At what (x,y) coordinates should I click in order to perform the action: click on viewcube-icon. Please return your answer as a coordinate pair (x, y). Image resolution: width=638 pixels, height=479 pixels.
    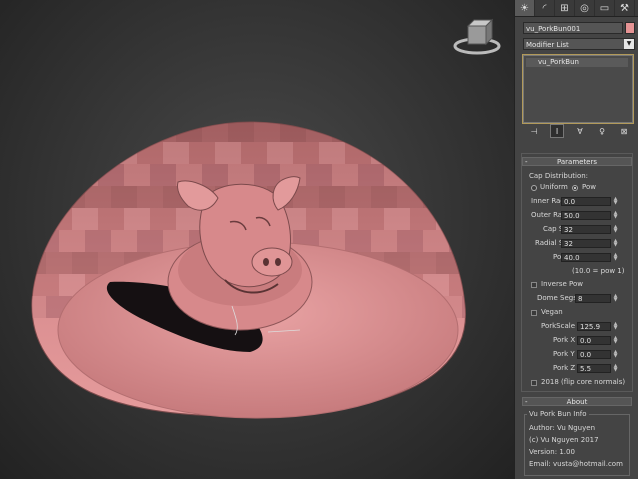
    Looking at the image, I should click on (477, 36).